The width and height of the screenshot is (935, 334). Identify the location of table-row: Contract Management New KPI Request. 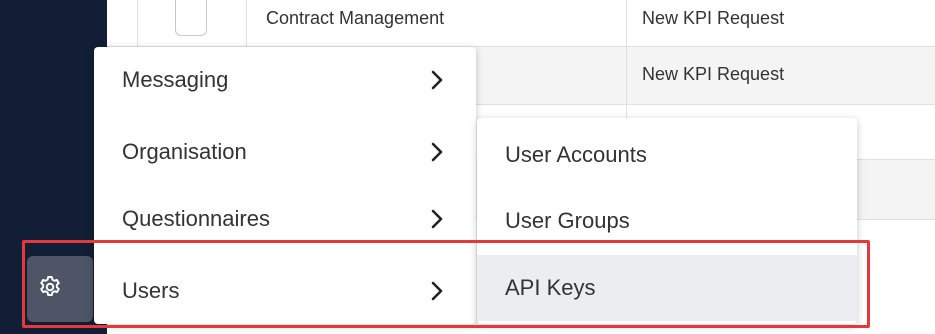
(521, 23).